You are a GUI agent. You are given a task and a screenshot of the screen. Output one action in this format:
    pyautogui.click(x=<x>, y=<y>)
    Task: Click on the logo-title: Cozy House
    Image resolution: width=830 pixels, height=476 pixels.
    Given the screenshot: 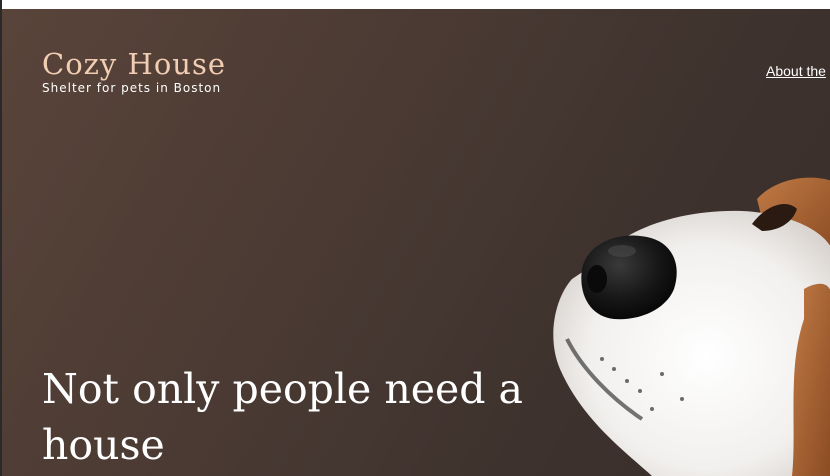 What is the action you would take?
    pyautogui.click(x=134, y=64)
    